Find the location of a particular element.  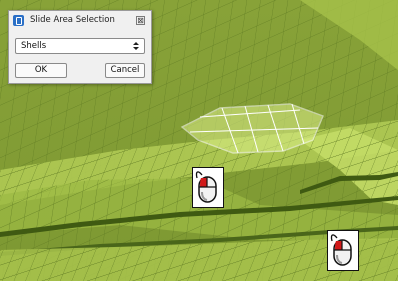

element-type-select: Shells is located at coordinates (80, 46).